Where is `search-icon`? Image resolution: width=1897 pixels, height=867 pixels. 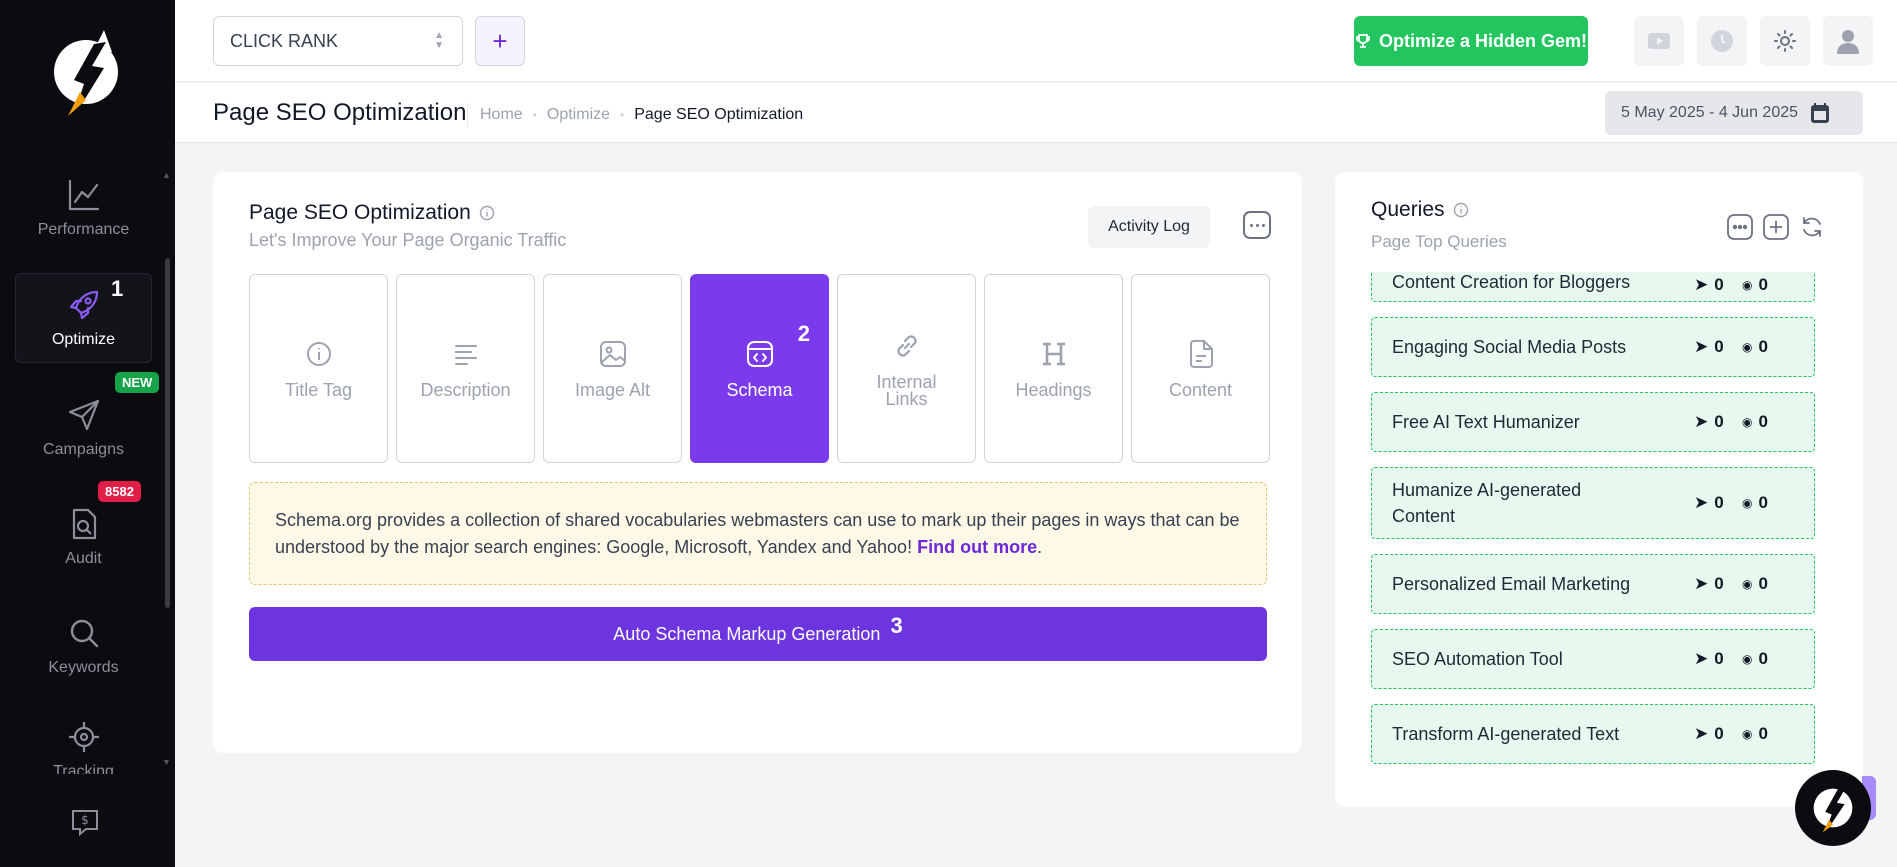
search-icon is located at coordinates (84, 633).